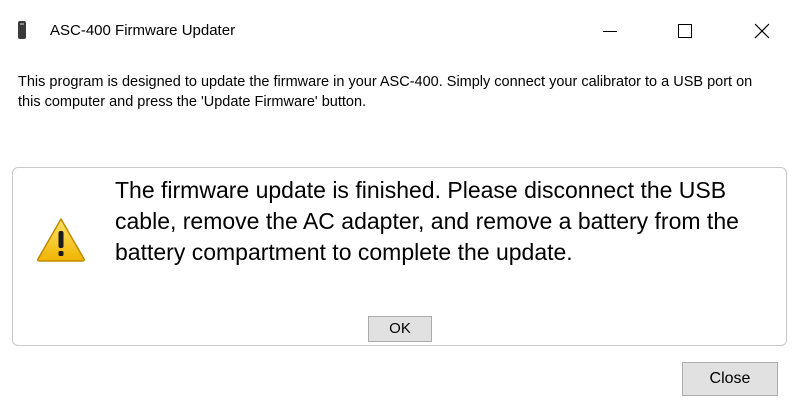 Image resolution: width=792 pixels, height=405 pixels. Describe the element at coordinates (22, 30) in the screenshot. I see `usb-drive-icon` at that location.